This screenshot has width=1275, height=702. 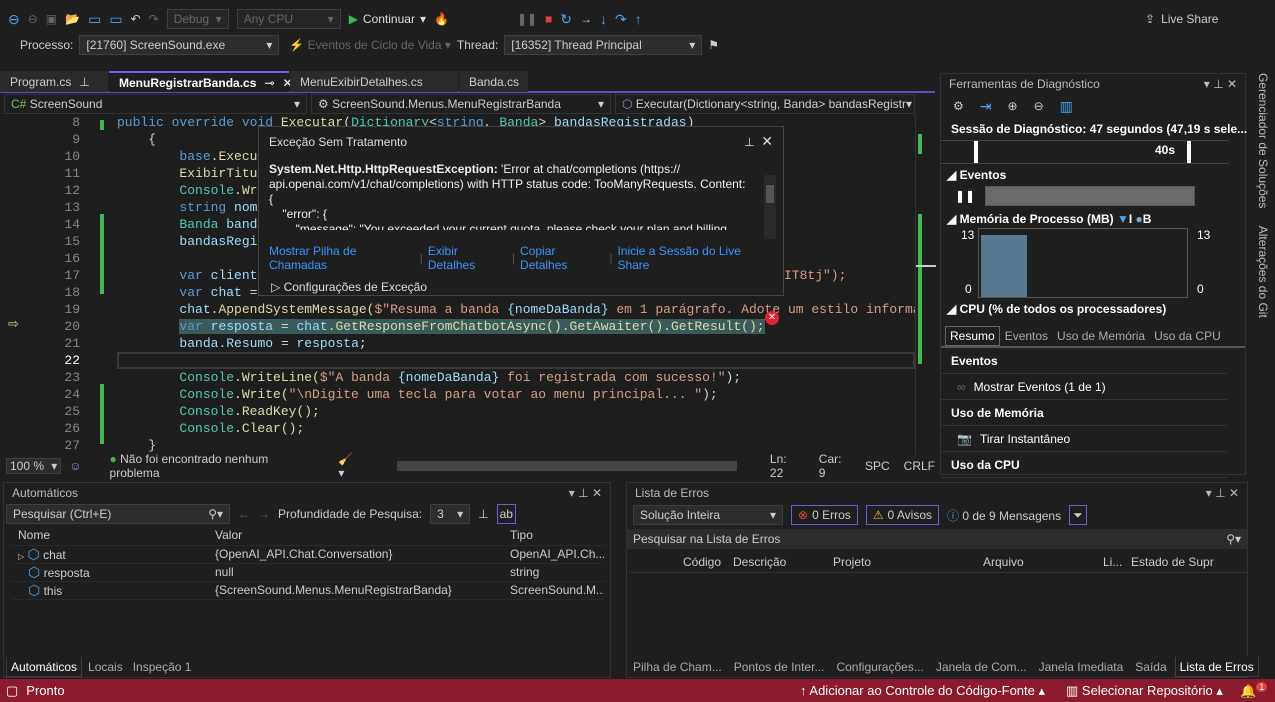 I want to click on editor-horizontal-scrollbar, so click(x=567, y=466).